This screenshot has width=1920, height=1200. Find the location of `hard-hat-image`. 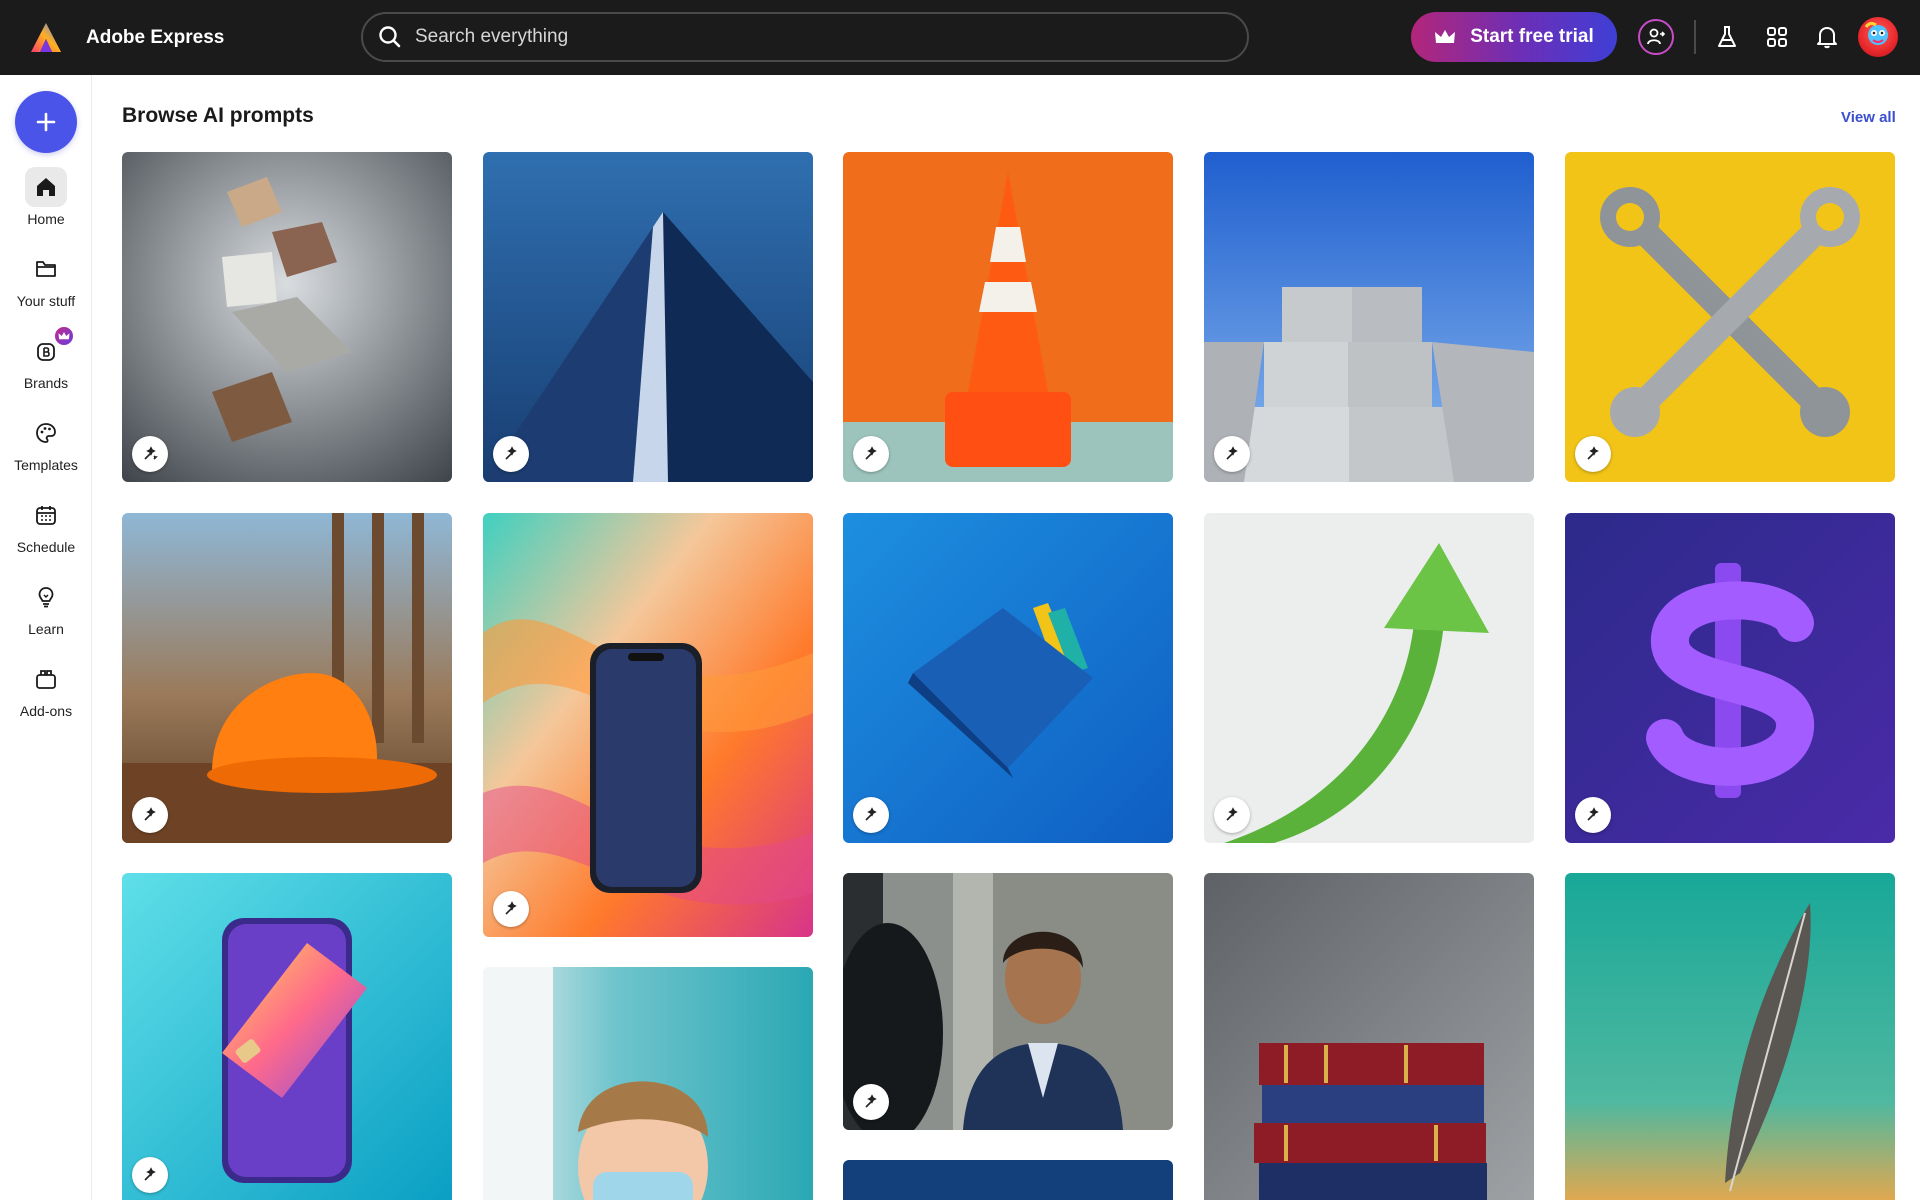

hard-hat-image is located at coordinates (287, 678).